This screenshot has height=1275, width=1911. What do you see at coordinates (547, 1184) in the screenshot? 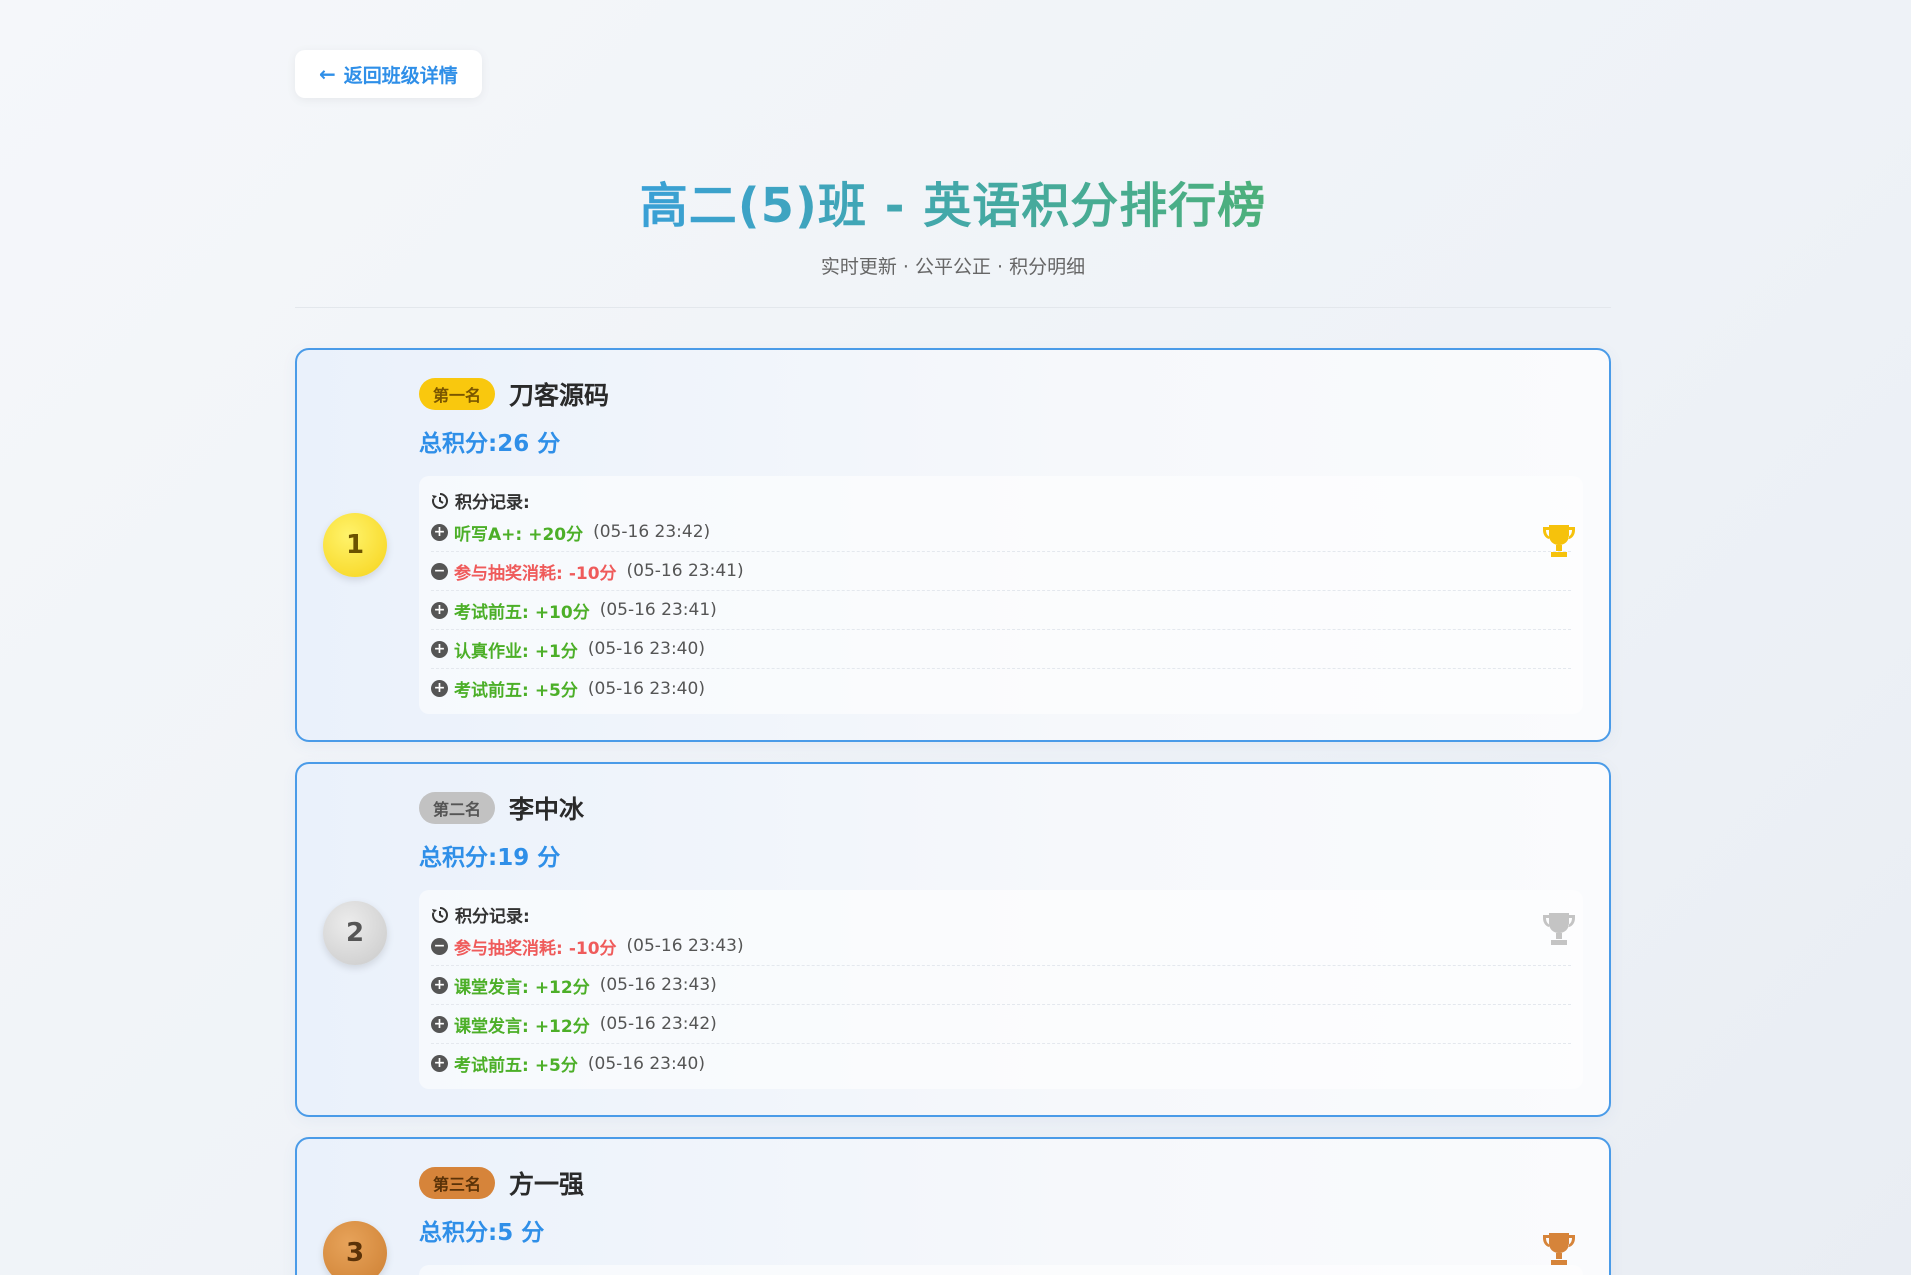
I see `student-name: 方一强` at bounding box center [547, 1184].